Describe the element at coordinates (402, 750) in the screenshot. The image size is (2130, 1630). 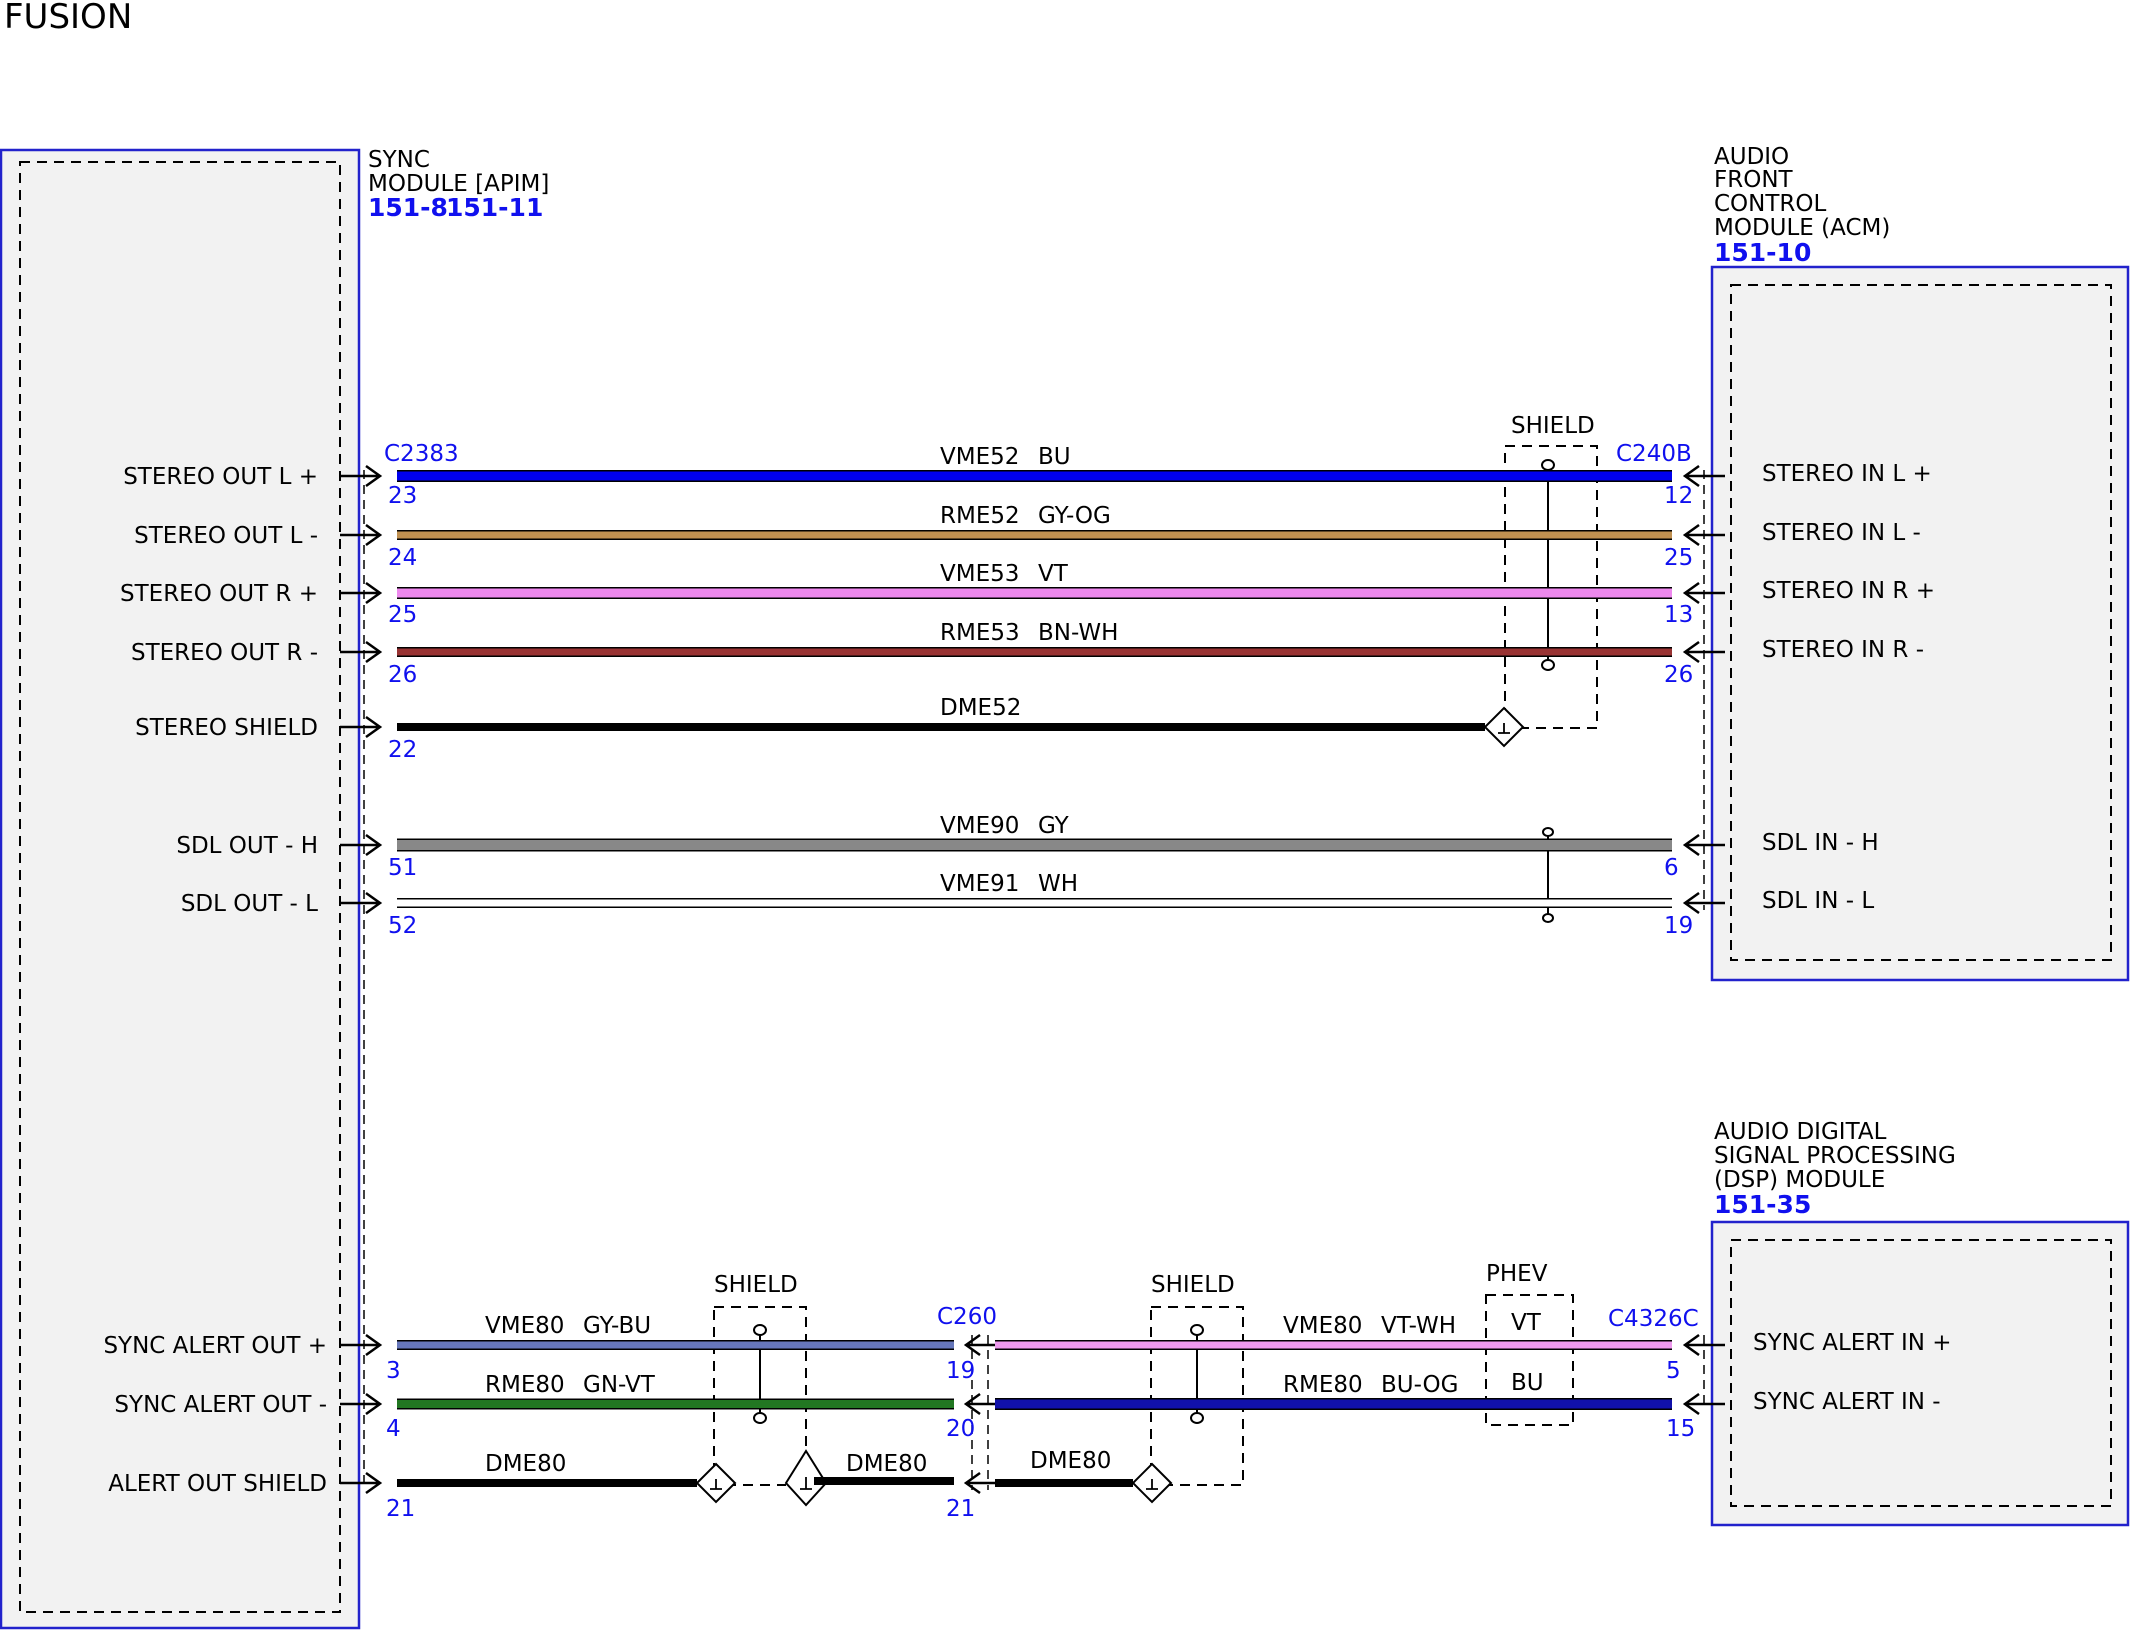
I see `left-pin-4: 22` at that location.